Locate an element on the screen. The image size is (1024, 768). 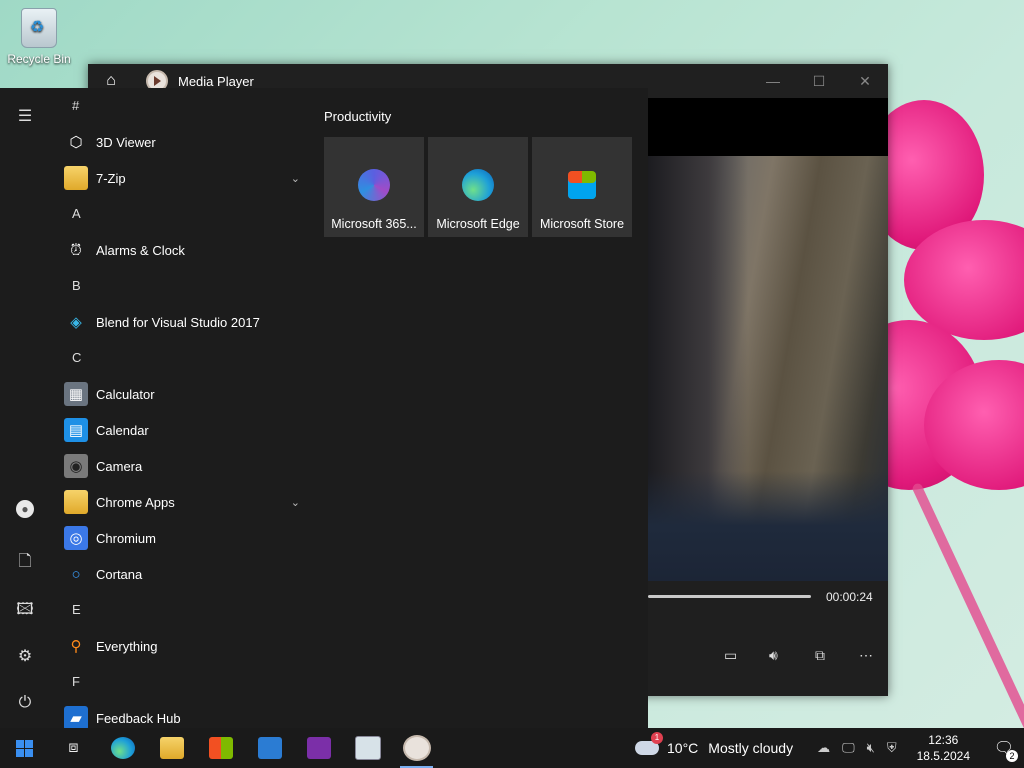
tile-label: Microsoft Store is located at coordinates (582, 224).